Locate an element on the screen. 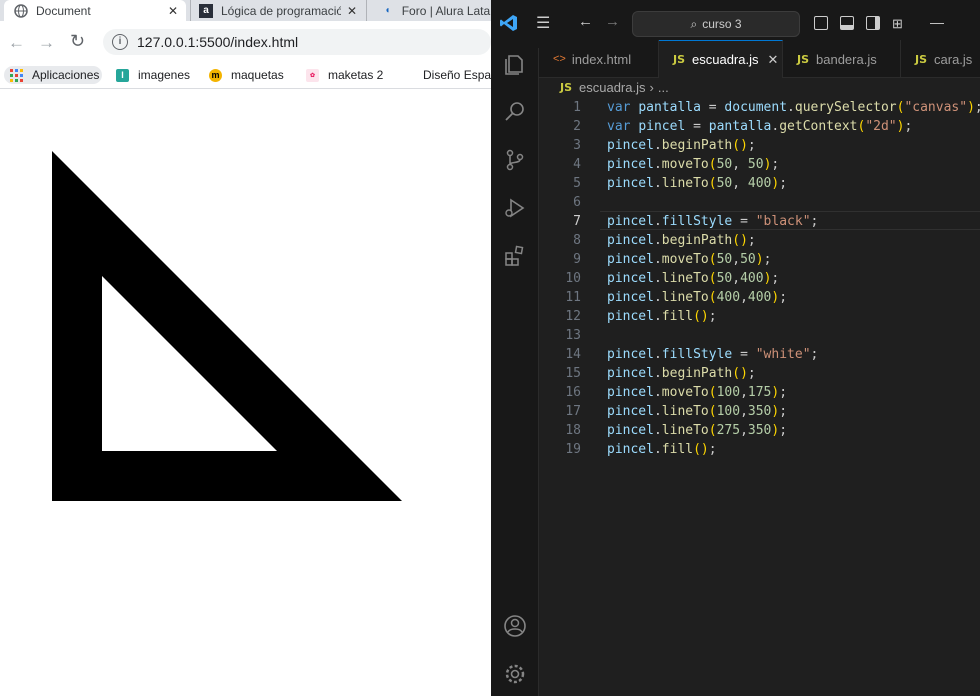 This screenshot has height=696, width=980. code-line: 4 pincel.moveTo(50, 50); is located at coordinates (759, 164).